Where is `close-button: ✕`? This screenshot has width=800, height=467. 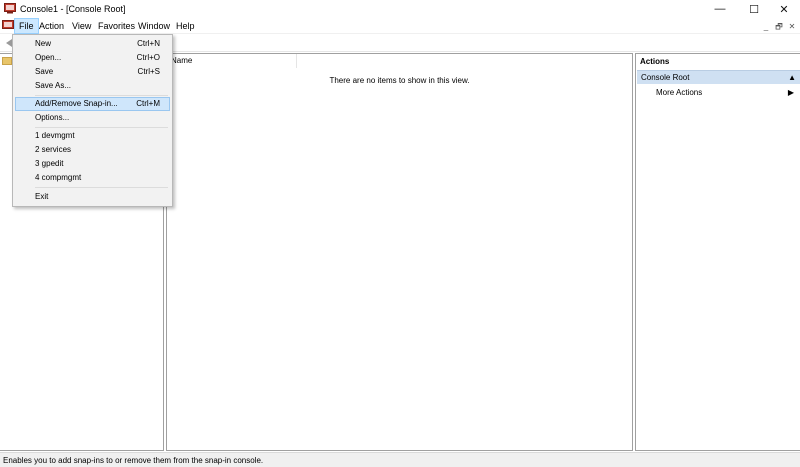 close-button: ✕ is located at coordinates (784, 9).